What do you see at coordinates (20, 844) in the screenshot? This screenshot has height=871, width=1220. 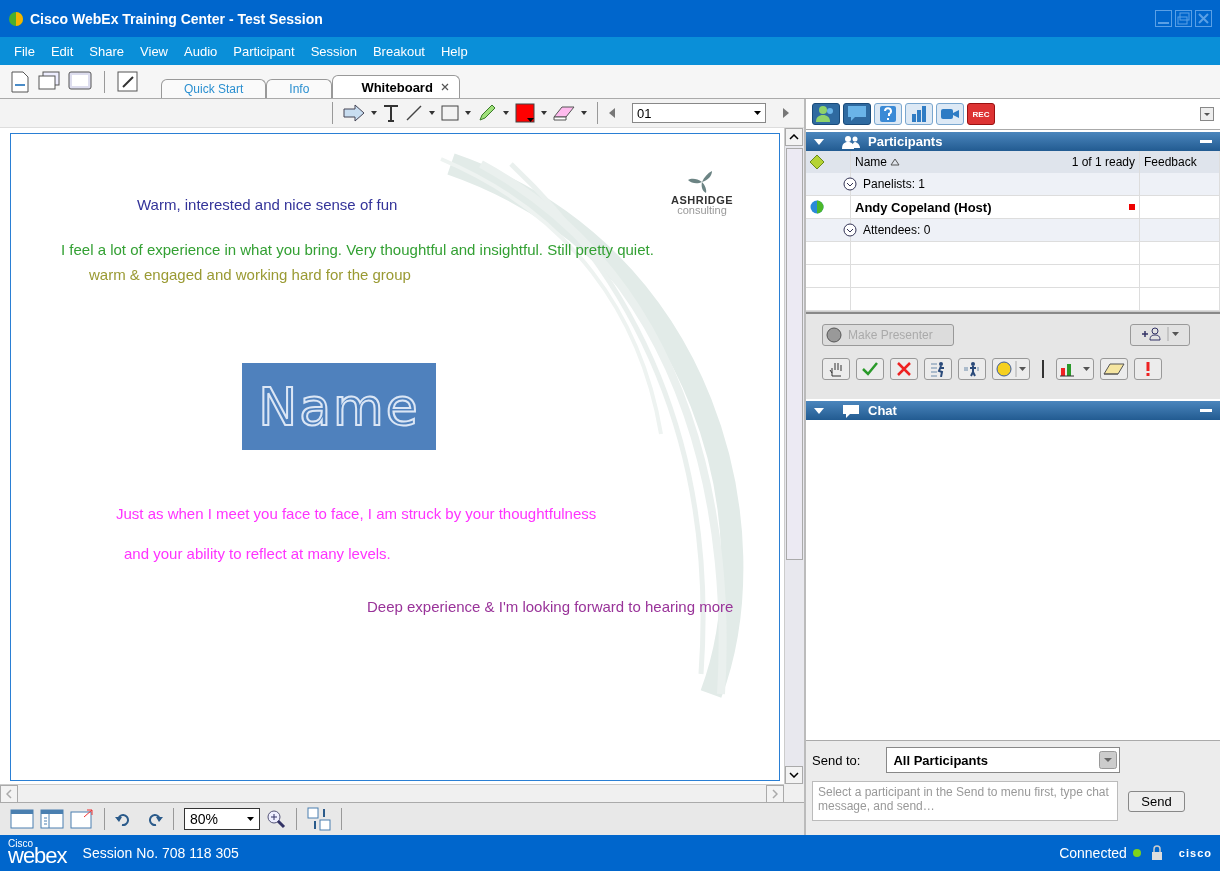 I see `brand-small: Cisco` at bounding box center [20, 844].